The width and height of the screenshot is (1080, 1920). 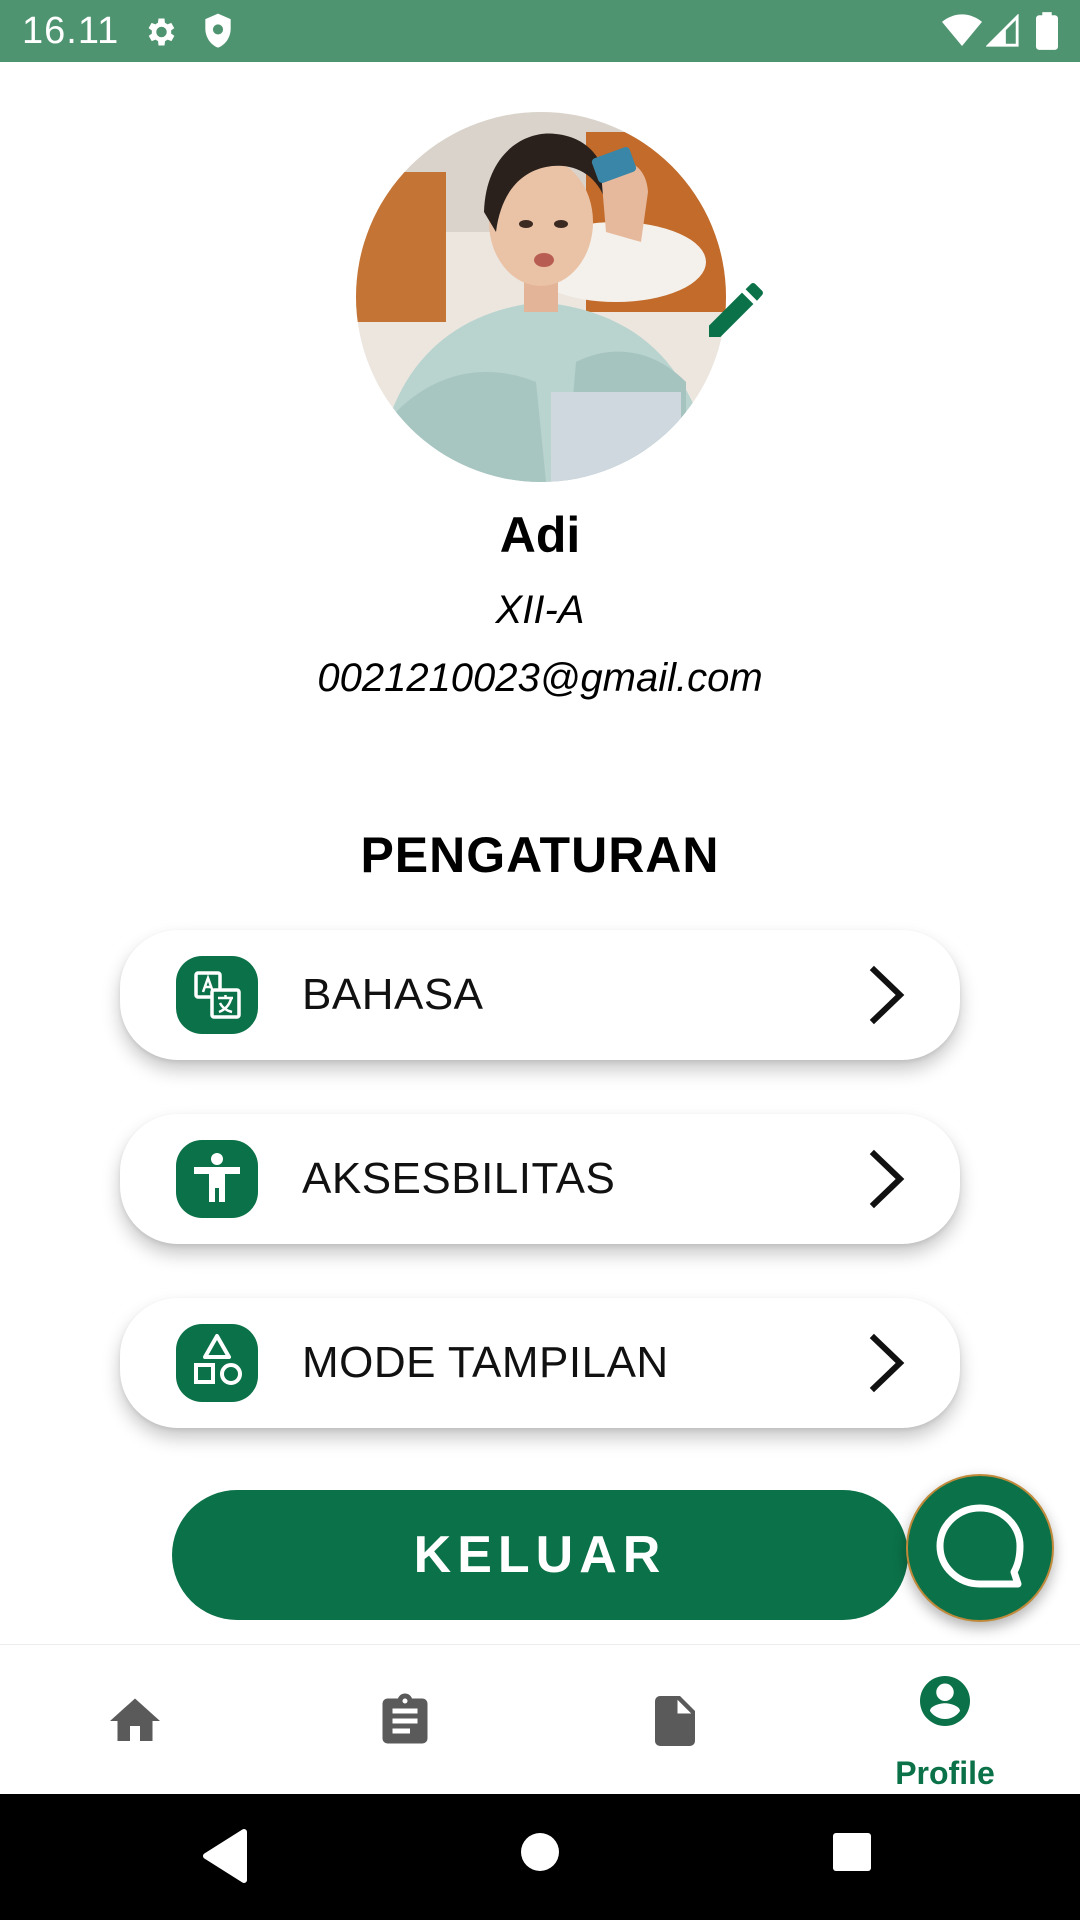 I want to click on nav-profile: Profile, so click(x=945, y=1720).